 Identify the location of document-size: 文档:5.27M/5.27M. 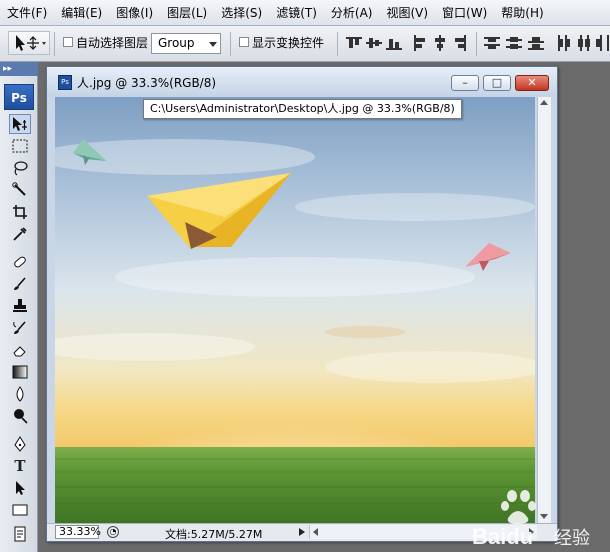
(214, 534).